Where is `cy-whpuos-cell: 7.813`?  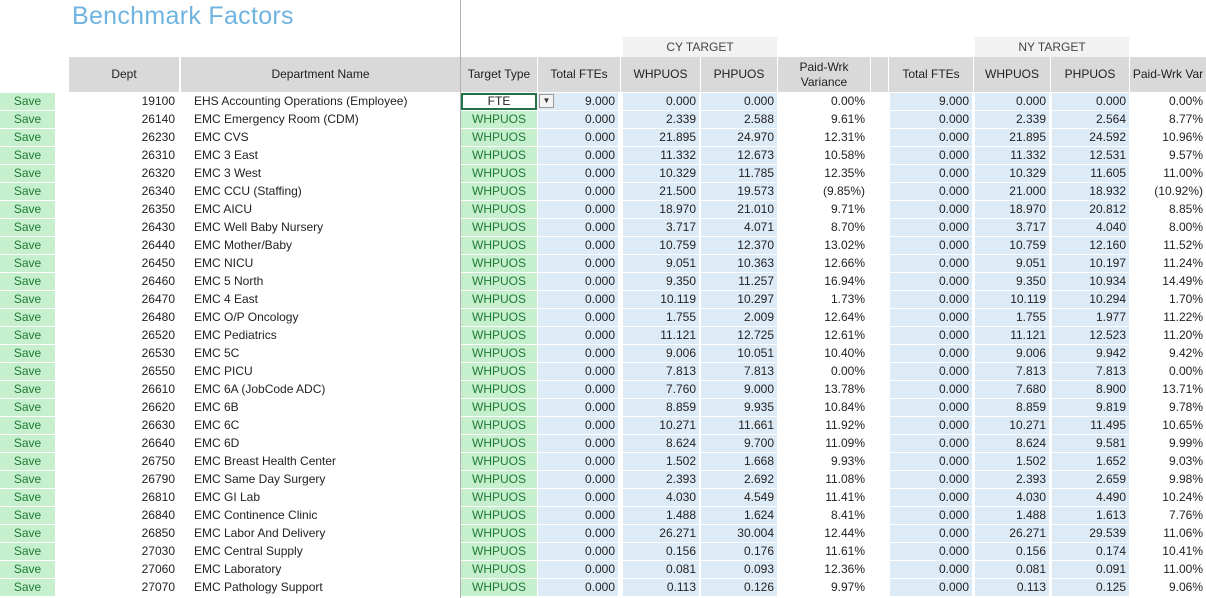
cy-whpuos-cell: 7.813 is located at coordinates (661, 371).